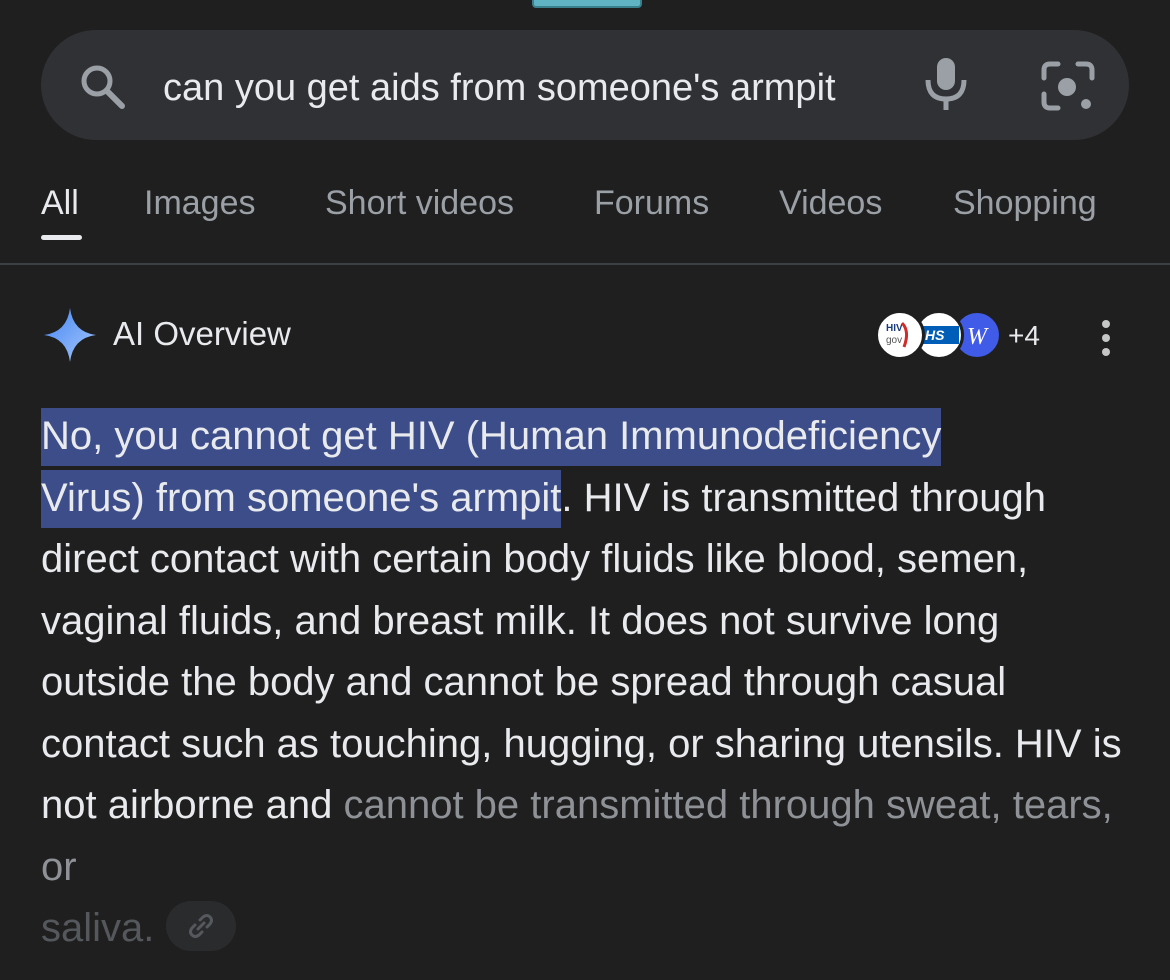 The height and width of the screenshot is (980, 1170). What do you see at coordinates (98, 928) in the screenshot?
I see `answer-faded-text-end: saliva.` at bounding box center [98, 928].